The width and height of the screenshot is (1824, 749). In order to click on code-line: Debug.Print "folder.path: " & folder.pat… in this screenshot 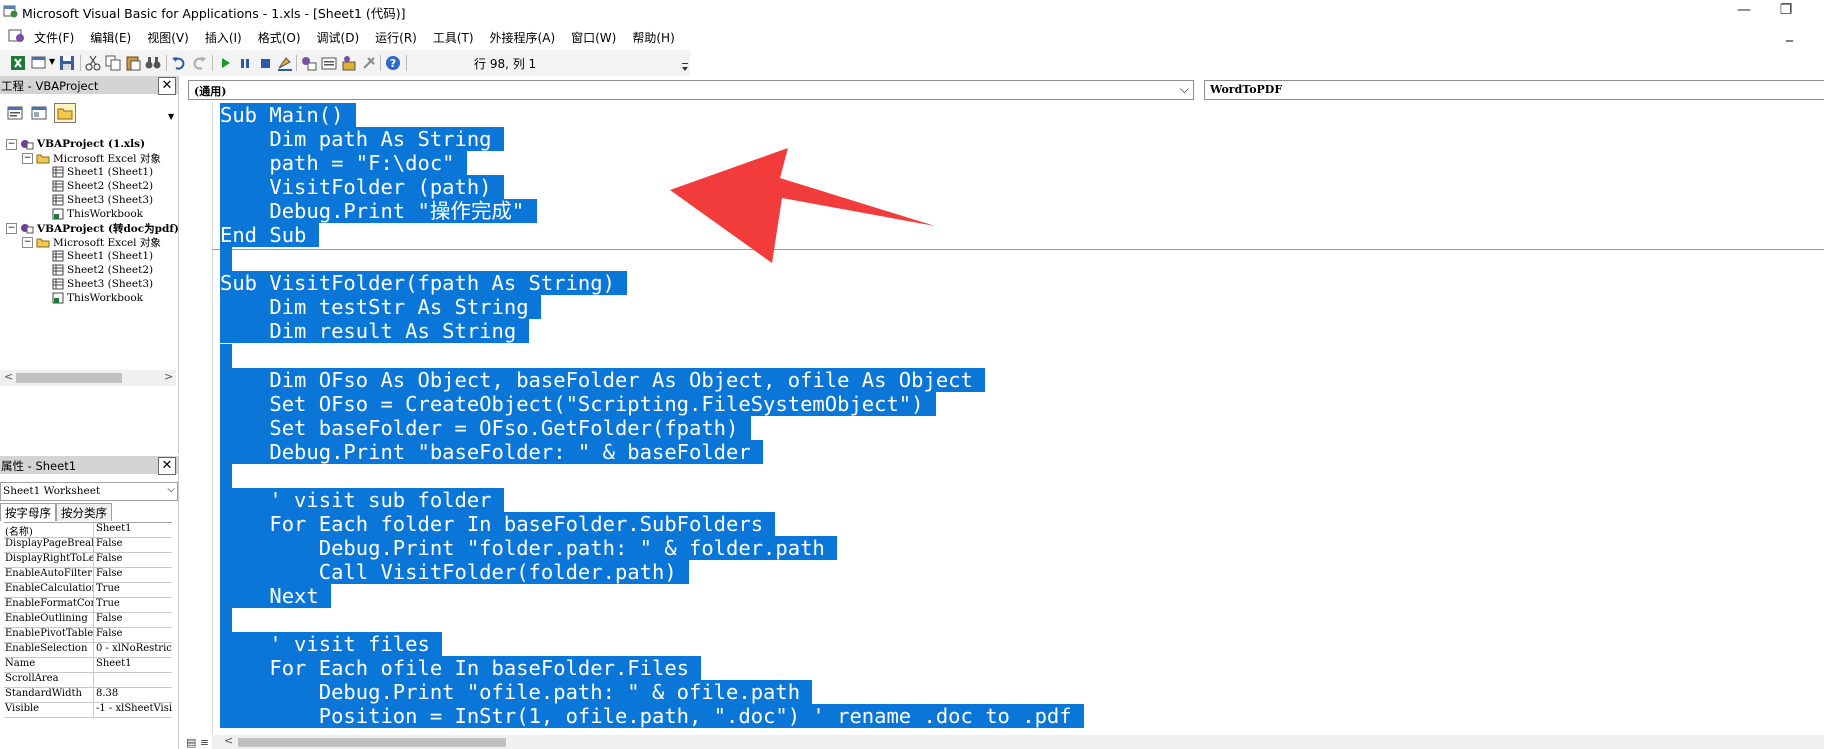, I will do `click(529, 547)`.